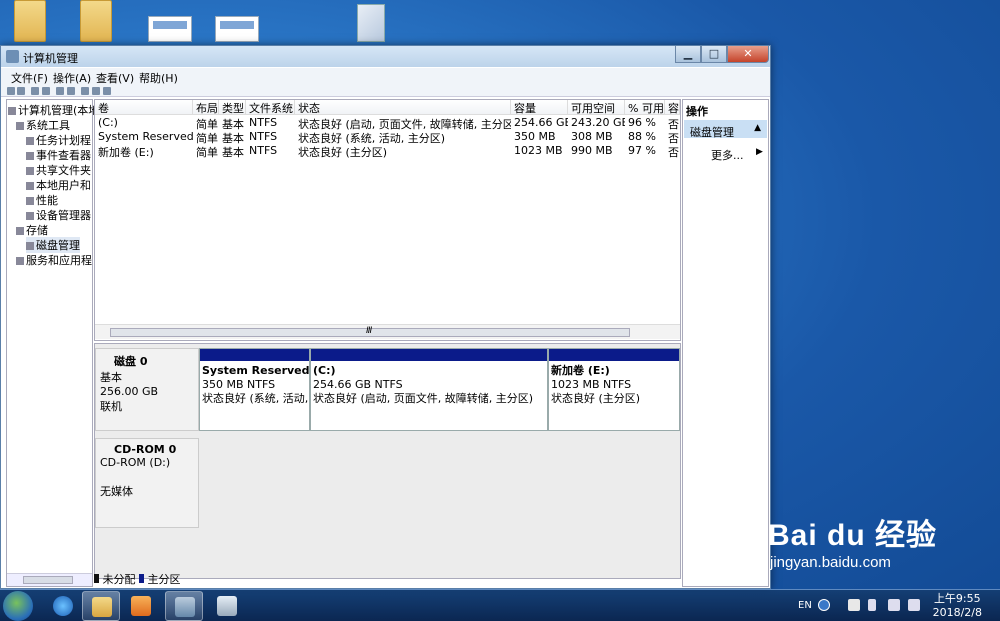  Describe the element at coordinates (614, 389) in the screenshot. I see `partition-e: 新加卷 (E:) 1023 MB NTFS 状态良好 (主分区)` at that location.